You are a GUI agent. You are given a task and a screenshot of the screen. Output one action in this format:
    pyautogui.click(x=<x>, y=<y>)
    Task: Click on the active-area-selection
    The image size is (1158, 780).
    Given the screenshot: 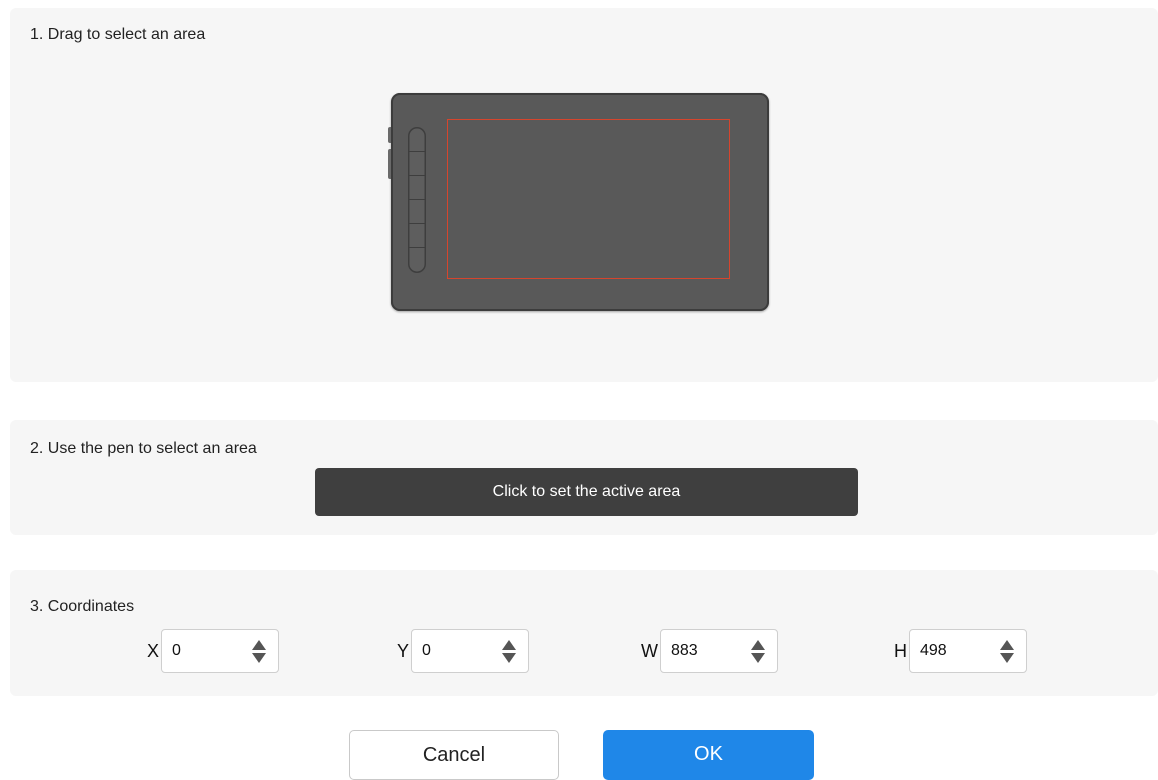 What is the action you would take?
    pyautogui.click(x=588, y=199)
    